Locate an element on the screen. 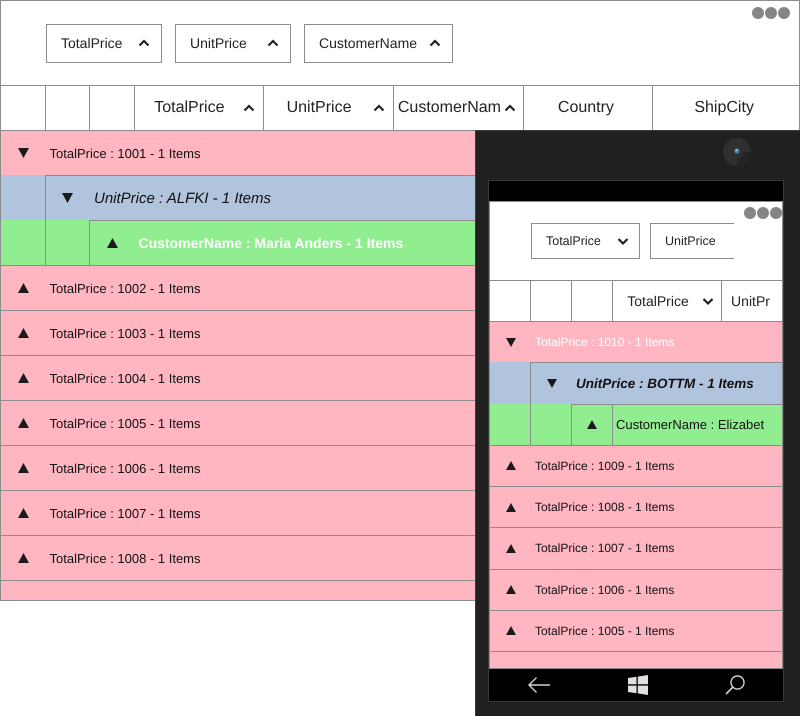  group-caption: TotalPrice : 1002 - 1 Items is located at coordinates (125, 288).